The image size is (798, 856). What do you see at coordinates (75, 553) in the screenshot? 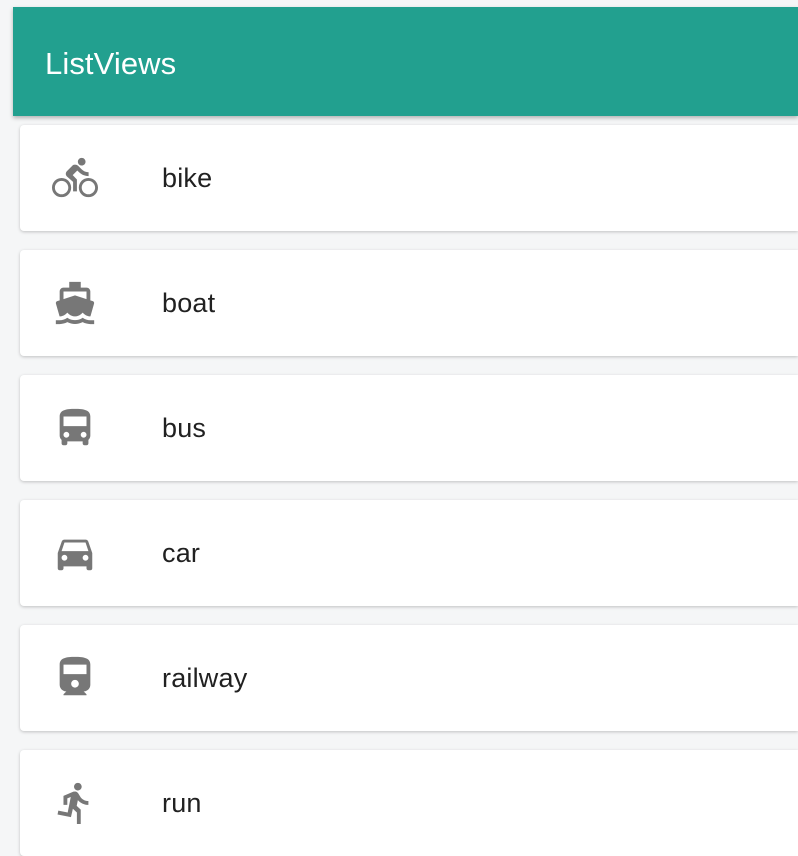
I see `car-icon` at bounding box center [75, 553].